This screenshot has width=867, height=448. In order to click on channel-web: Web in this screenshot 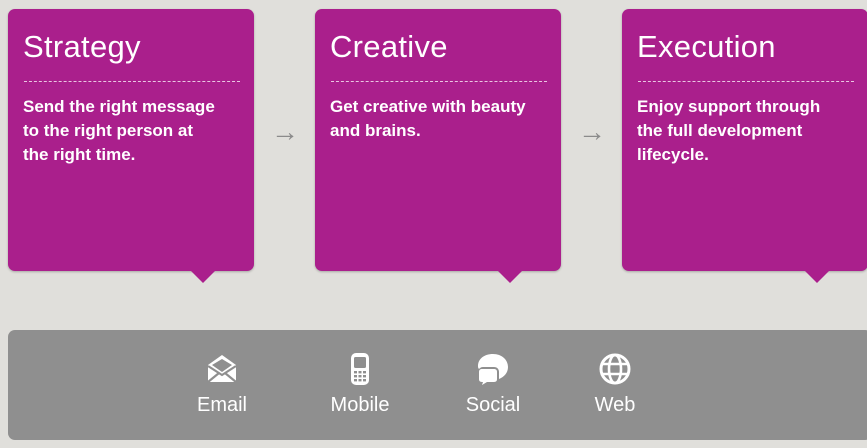, I will do `click(615, 385)`.